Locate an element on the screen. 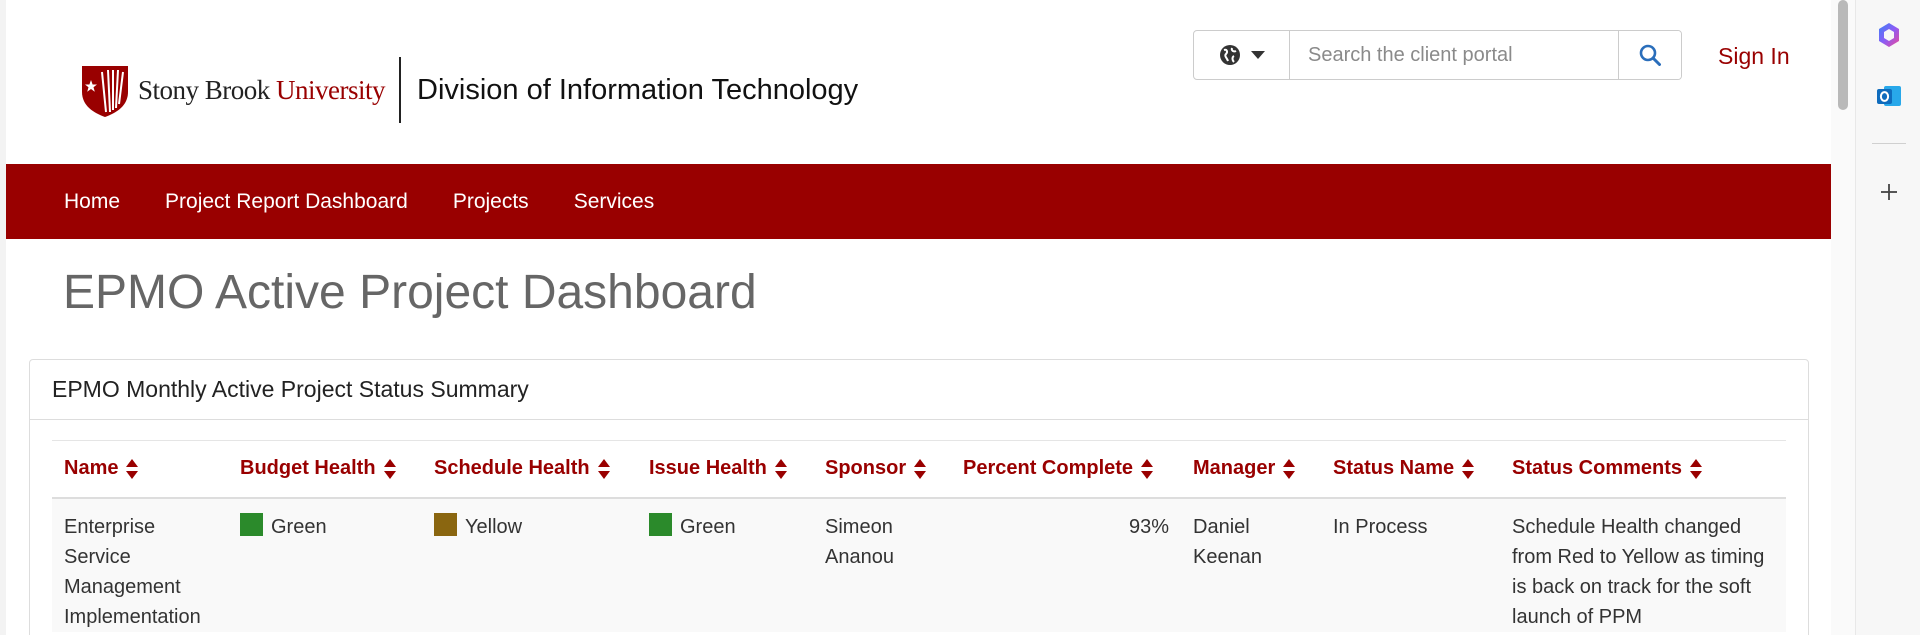 Image resolution: width=1920 pixels, height=635 pixels. column-header-label: Status Name is located at coordinates (1394, 468).